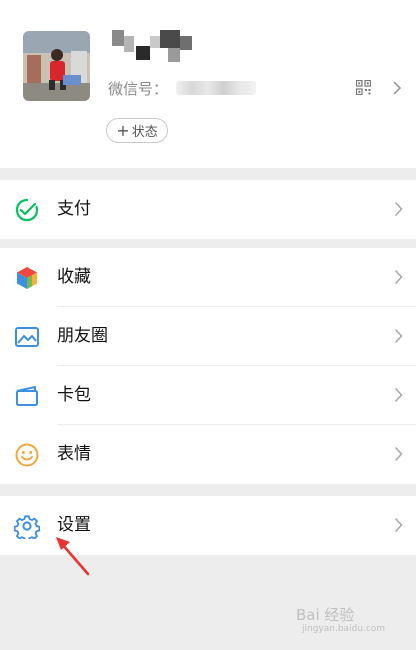 The image size is (416, 650). What do you see at coordinates (123, 130) in the screenshot?
I see `plus-icon: +` at bounding box center [123, 130].